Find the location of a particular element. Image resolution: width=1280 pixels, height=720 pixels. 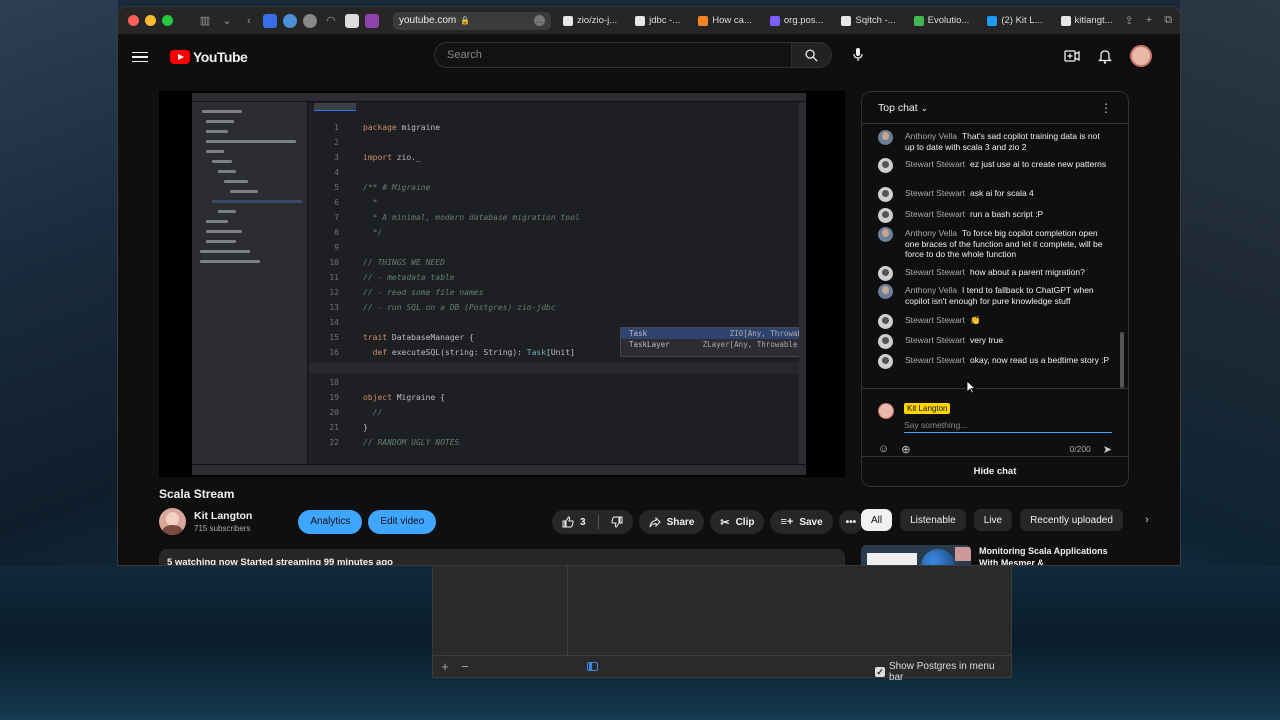

chat-message: Stewart Stewart very true is located at coordinates (994, 341).